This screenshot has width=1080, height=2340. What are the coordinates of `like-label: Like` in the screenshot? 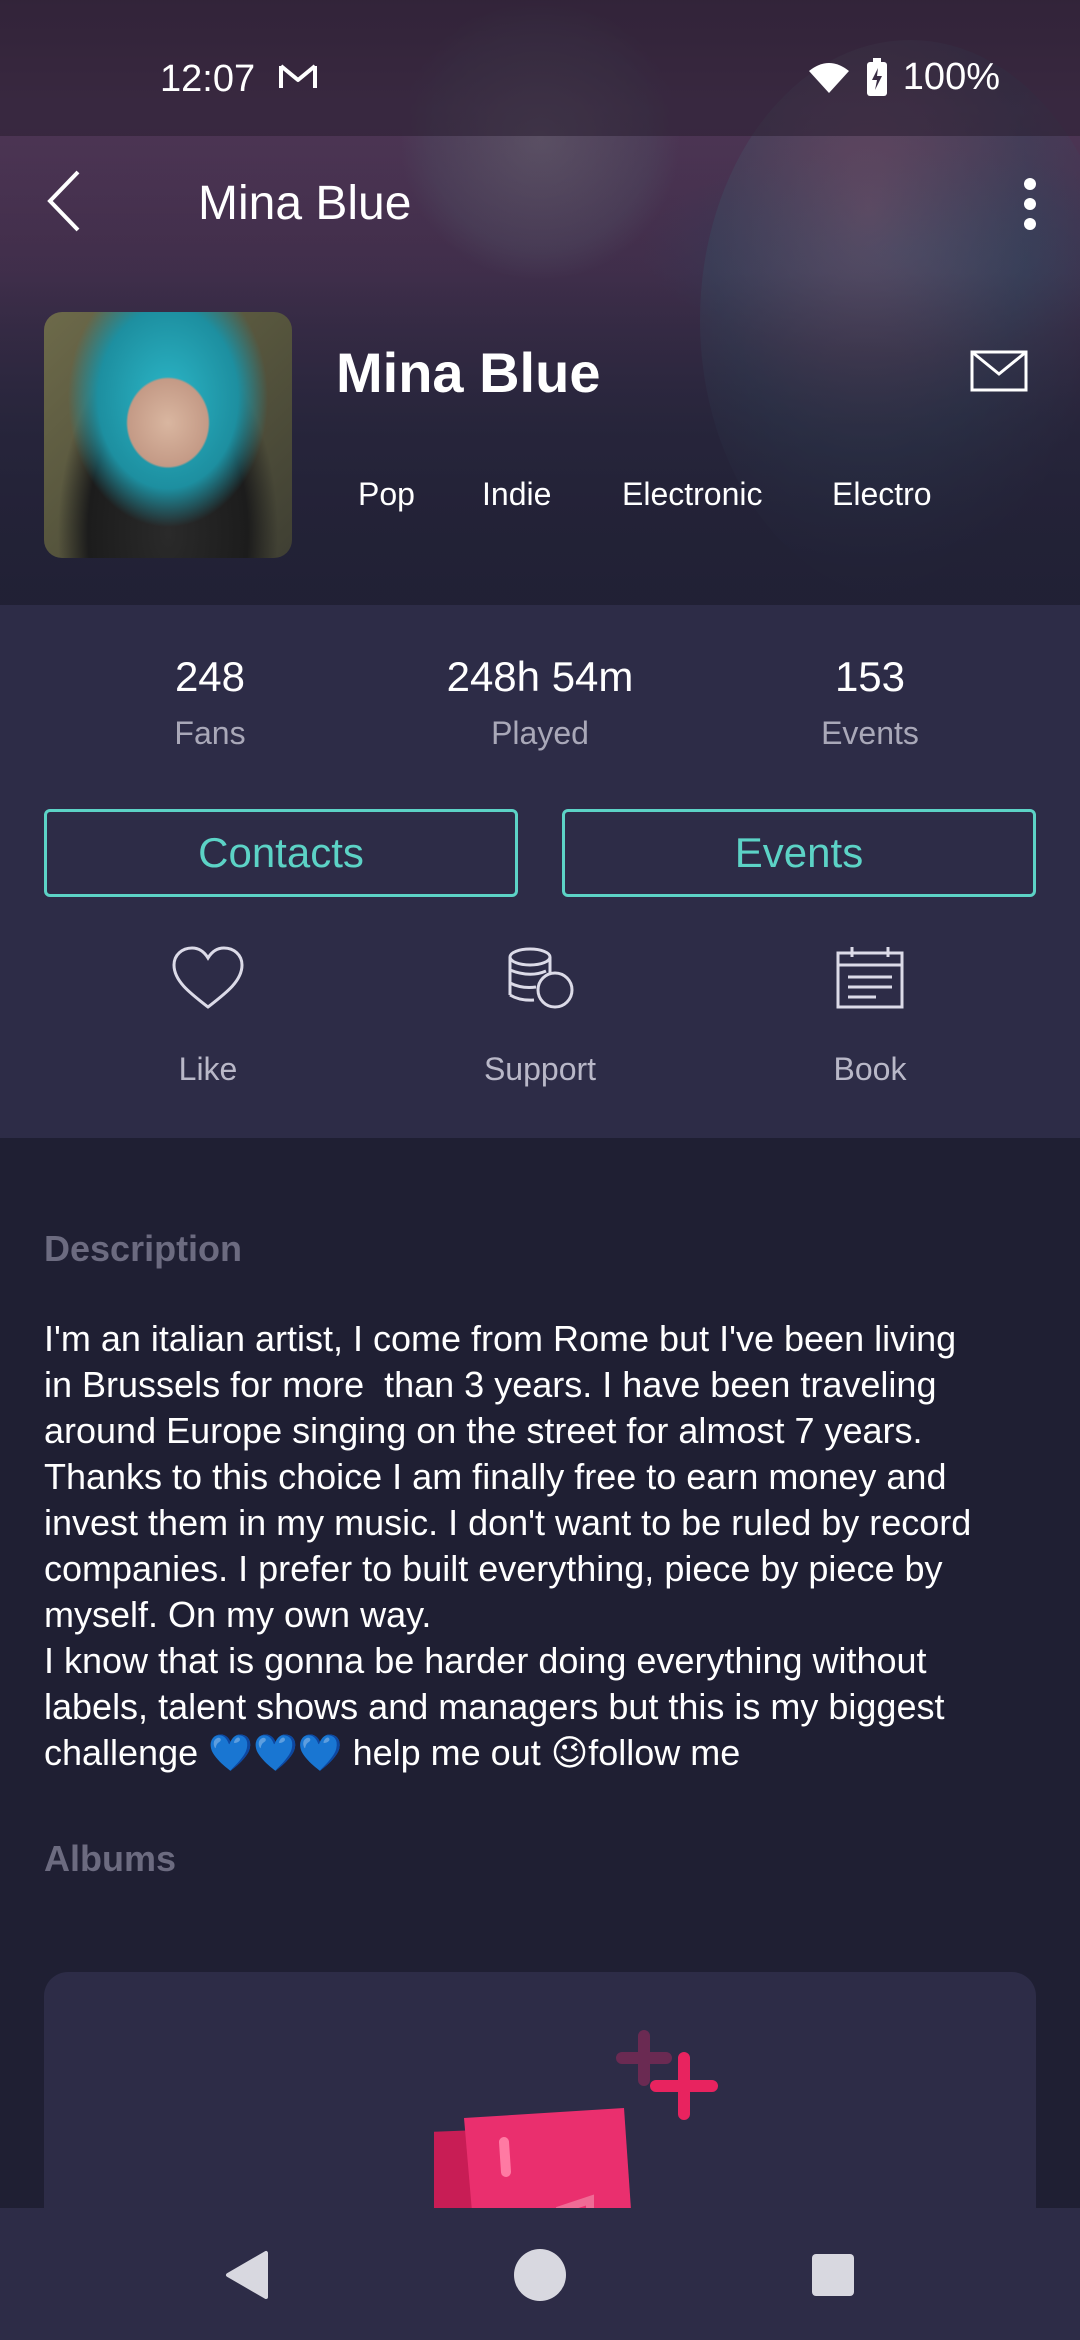 It's located at (208, 1069).